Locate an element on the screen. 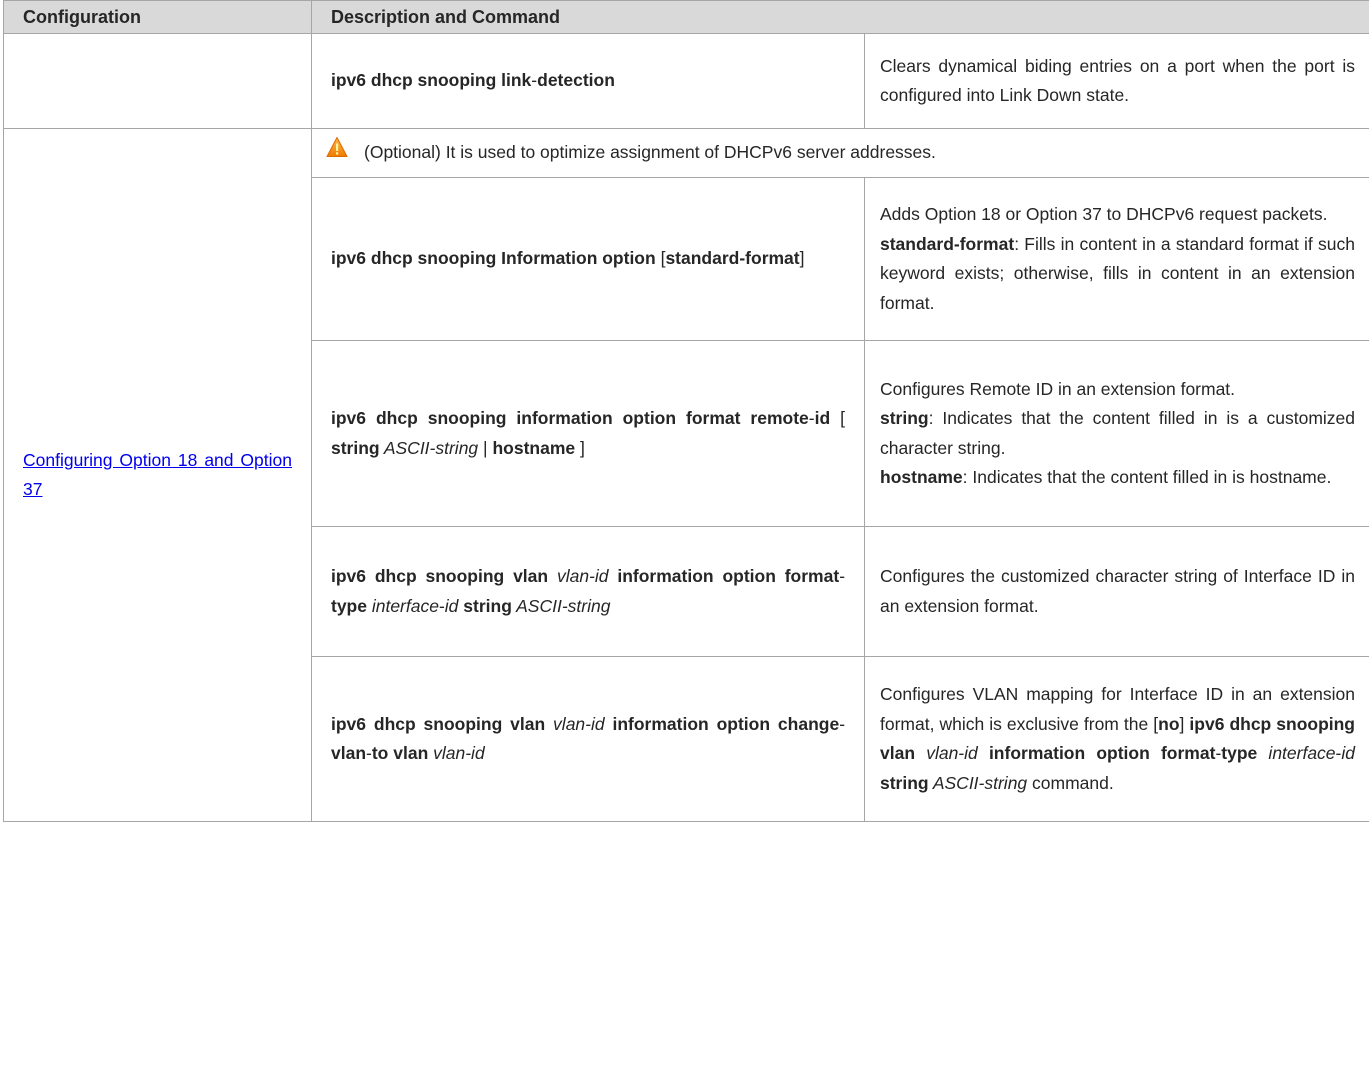  configuration-cell: Configuring Option 18 and Option 37 is located at coordinates (157, 475).